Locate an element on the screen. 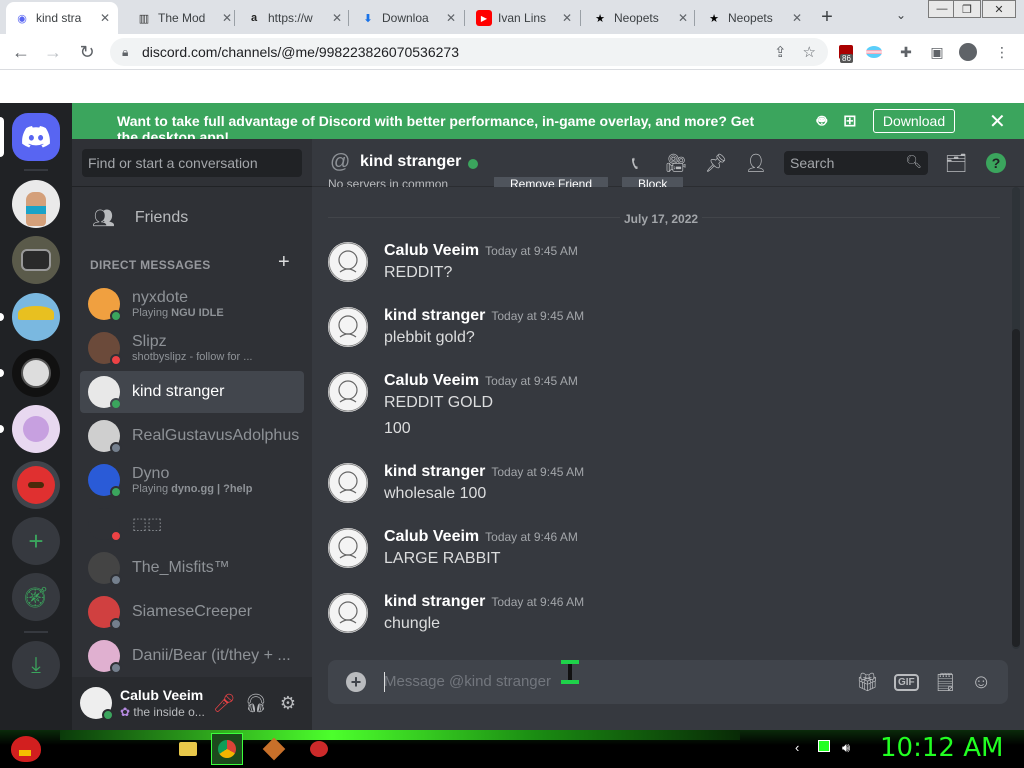  block-button: Block is located at coordinates (653, 182).